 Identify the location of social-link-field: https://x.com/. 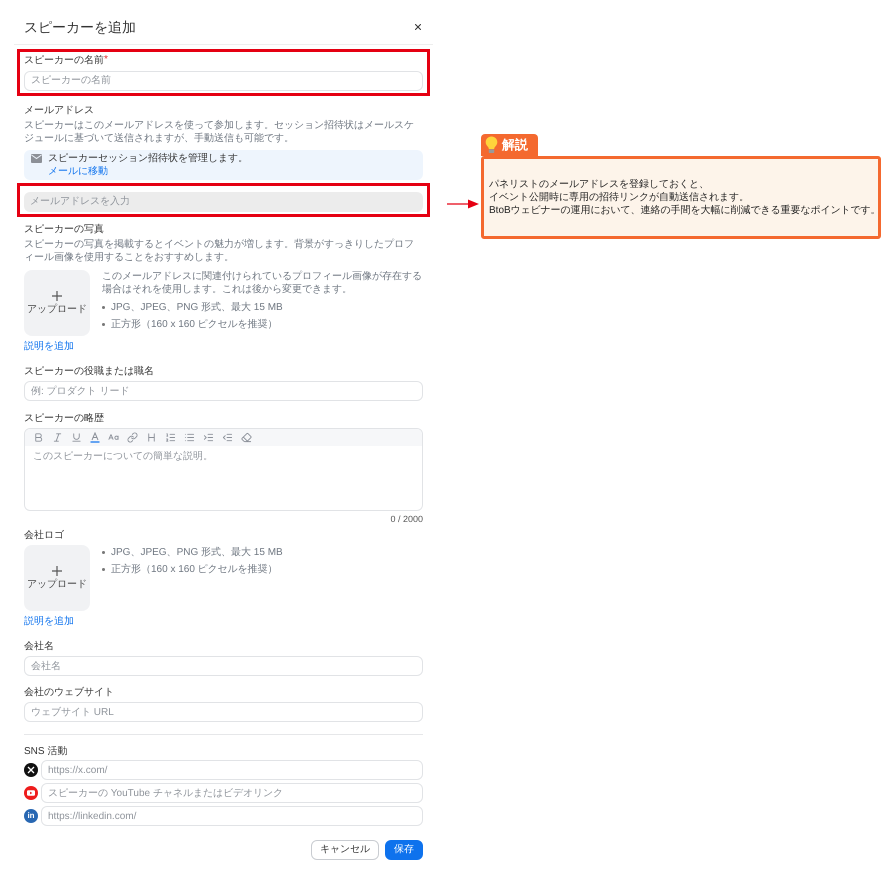
(232, 770).